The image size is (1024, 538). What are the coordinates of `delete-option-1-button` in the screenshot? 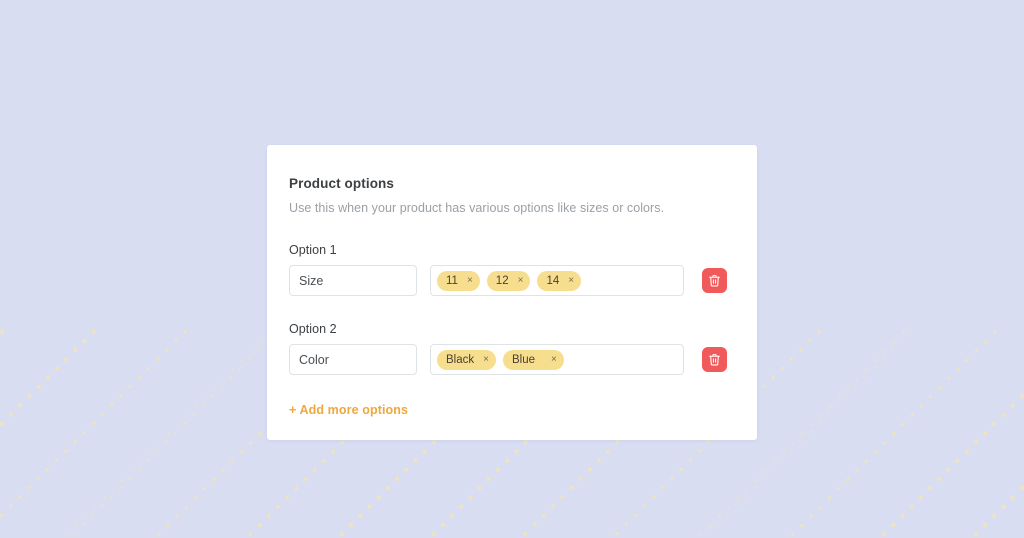 It's located at (714, 280).